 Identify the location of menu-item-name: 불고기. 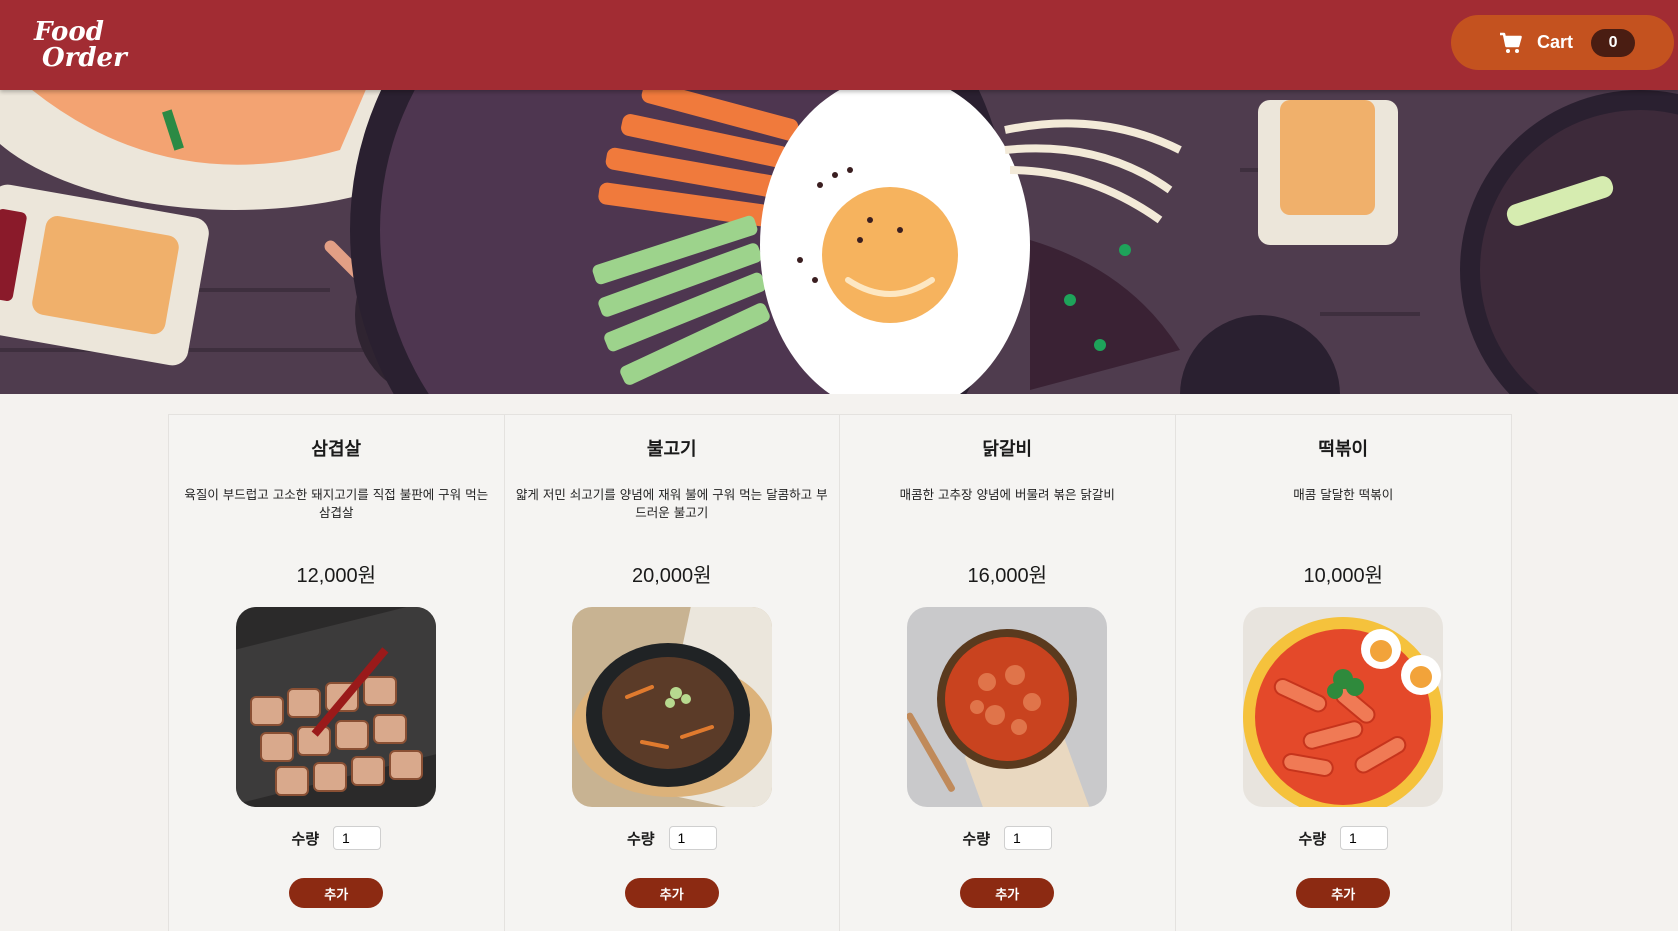
(671, 449).